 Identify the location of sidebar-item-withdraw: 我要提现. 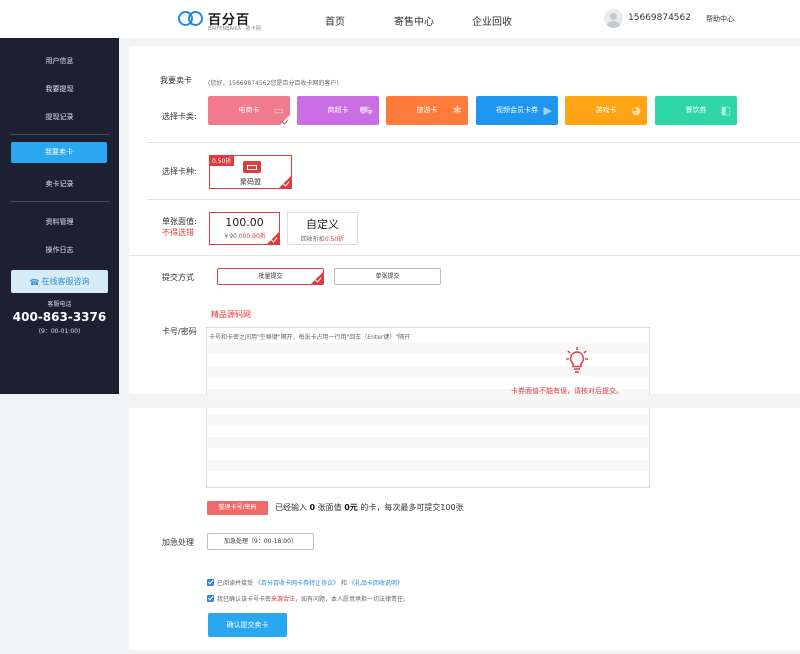
(59, 89).